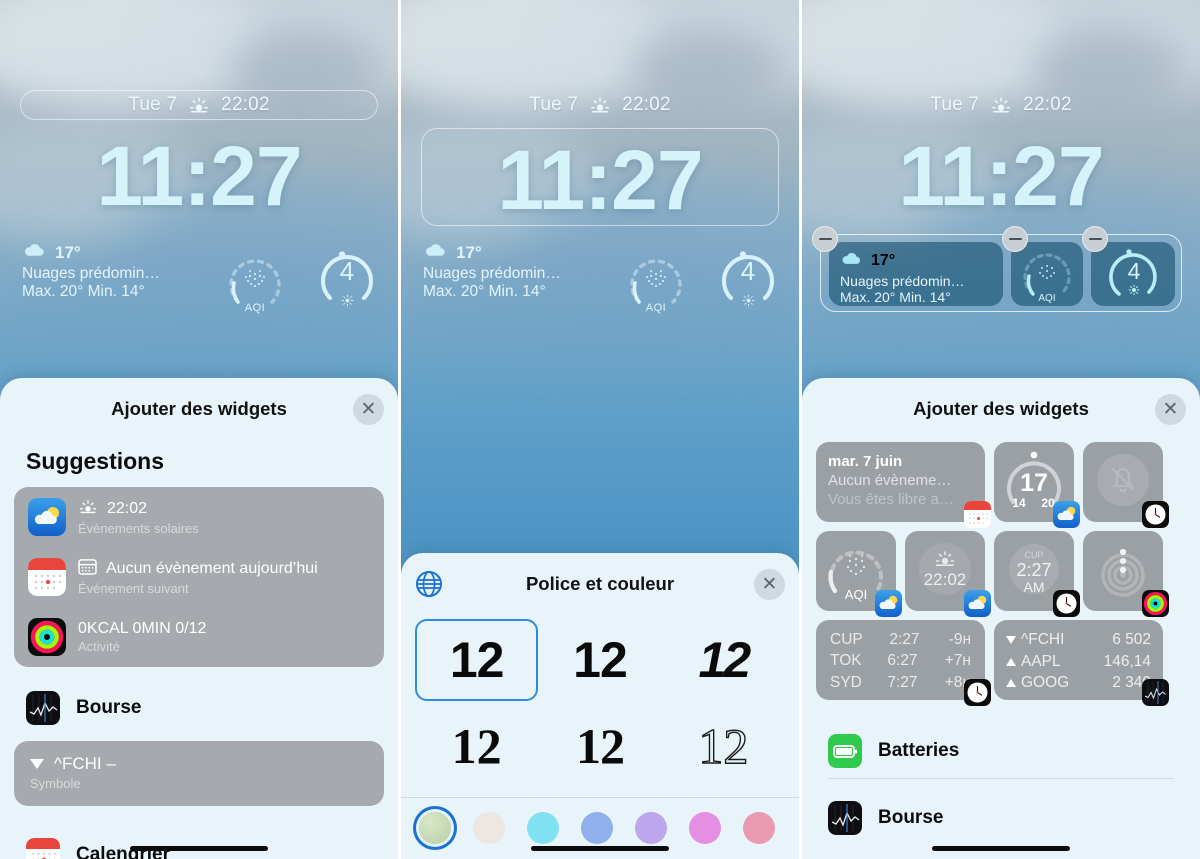 The width and height of the screenshot is (1200, 859). Describe the element at coordinates (199, 843) in the screenshot. I see `app-row-calendrier: Calendrier` at that location.